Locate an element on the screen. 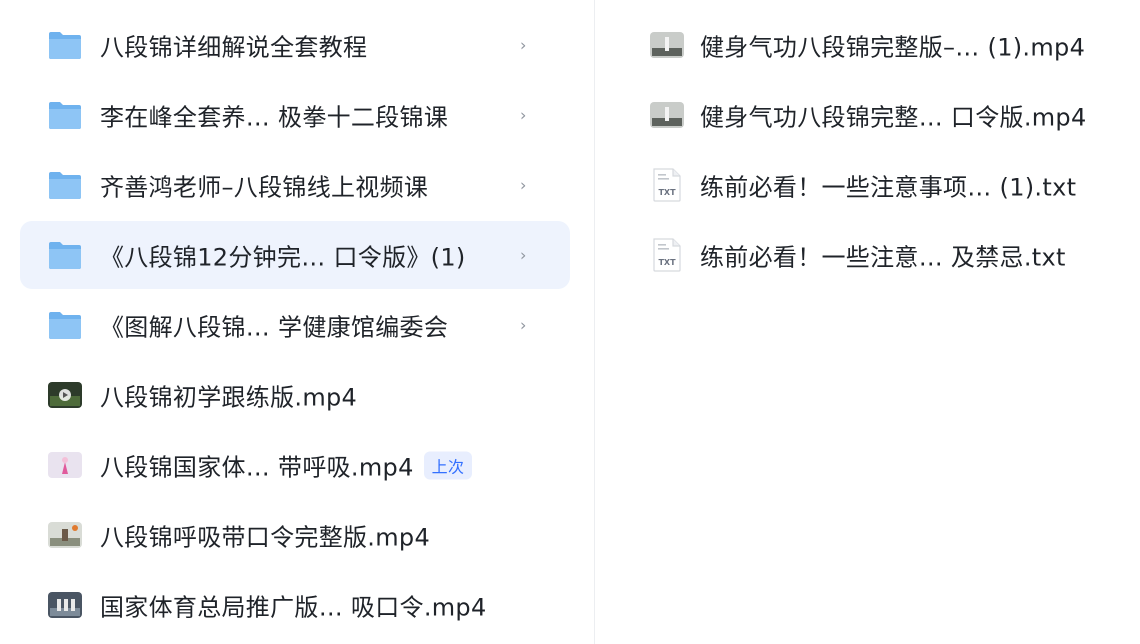  list-item-video: 八段锦国家体… 带呼吸.mp4 上次 is located at coordinates (295, 465).